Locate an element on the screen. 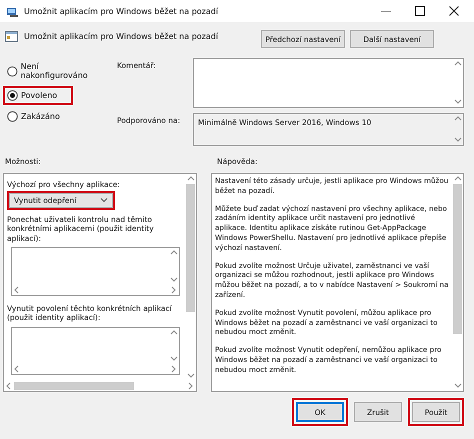 The width and height of the screenshot is (474, 439). radio-option: Zakázáno is located at coordinates (33, 116).